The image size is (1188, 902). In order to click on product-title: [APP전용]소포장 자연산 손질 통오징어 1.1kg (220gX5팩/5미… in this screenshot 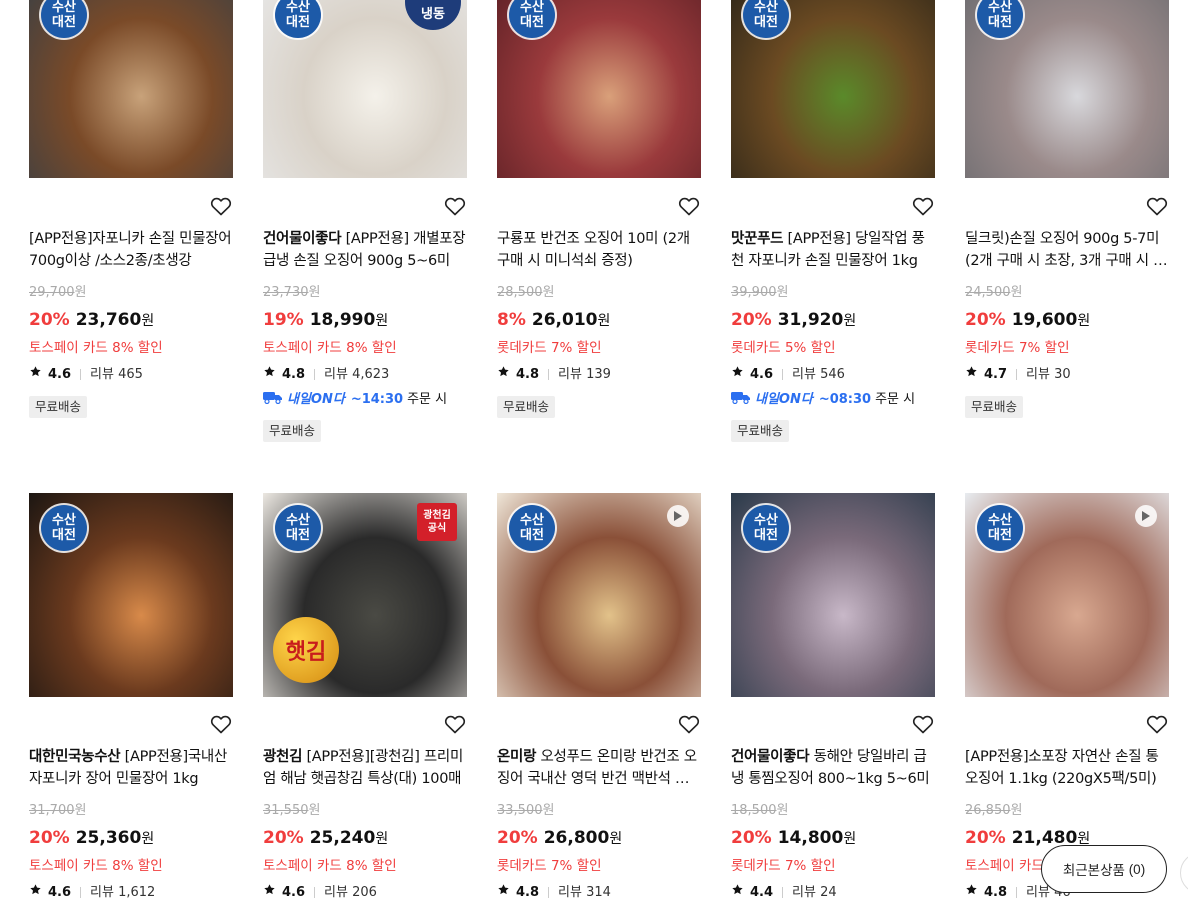, I will do `click(1067, 768)`.